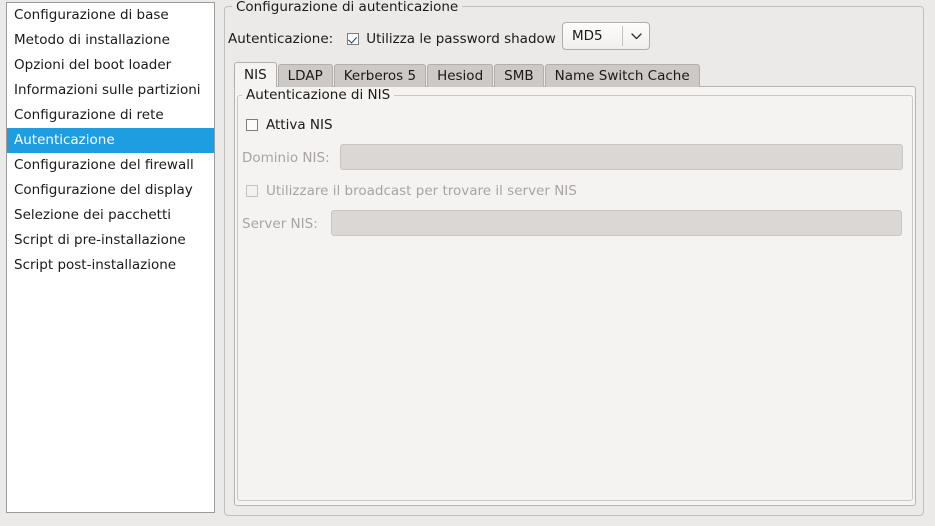 The width and height of the screenshot is (935, 526). What do you see at coordinates (281, 39) in the screenshot?
I see `authentication-label: Autenticazione:` at bounding box center [281, 39].